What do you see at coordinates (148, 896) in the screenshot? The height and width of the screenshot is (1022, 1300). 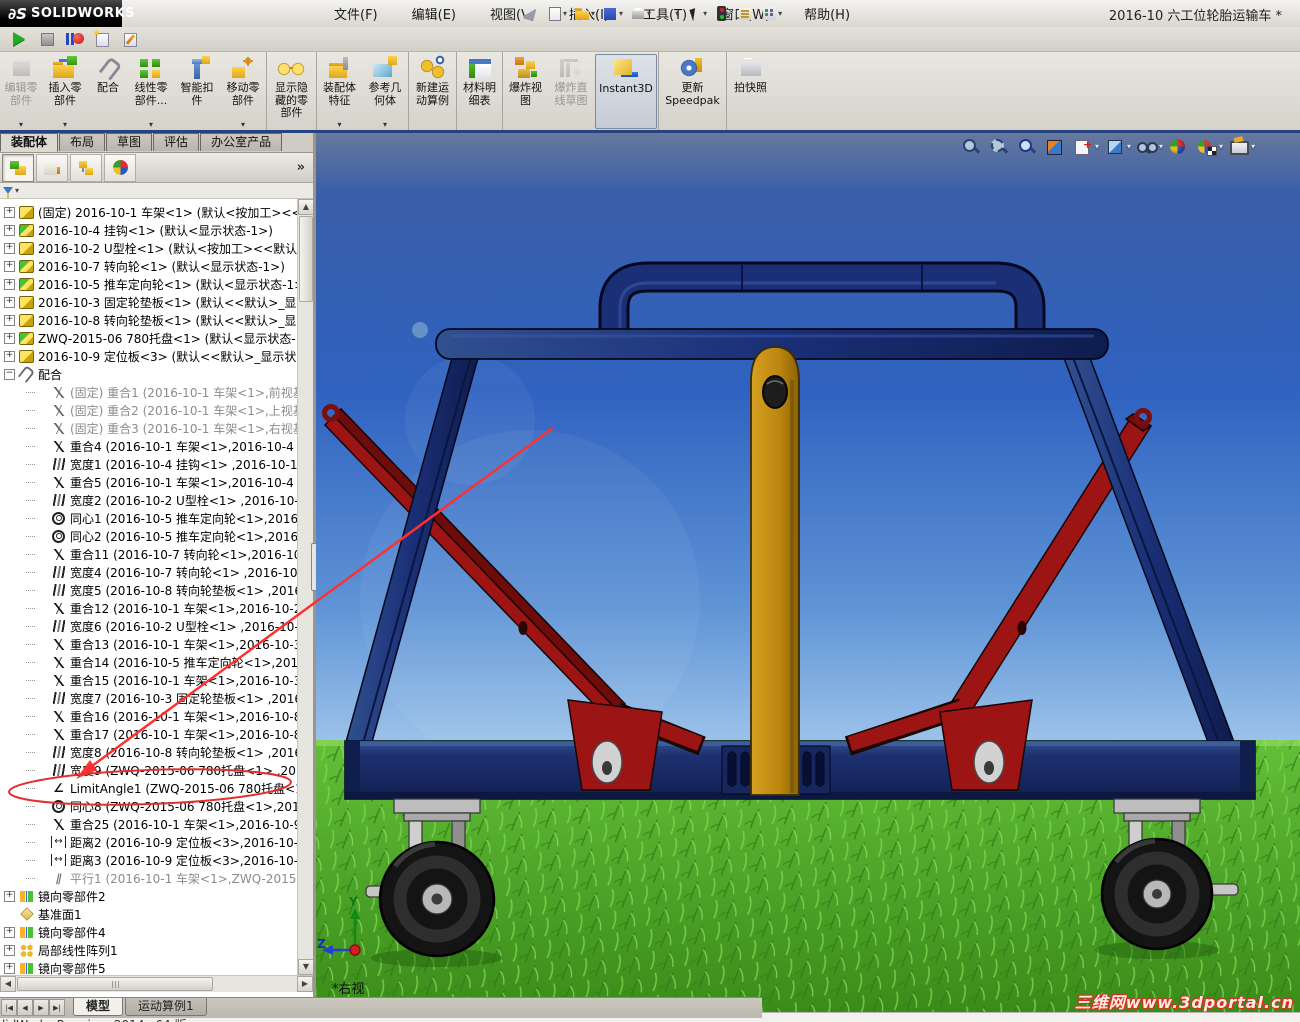 I see `tree-item: + 镜向零部件2` at bounding box center [148, 896].